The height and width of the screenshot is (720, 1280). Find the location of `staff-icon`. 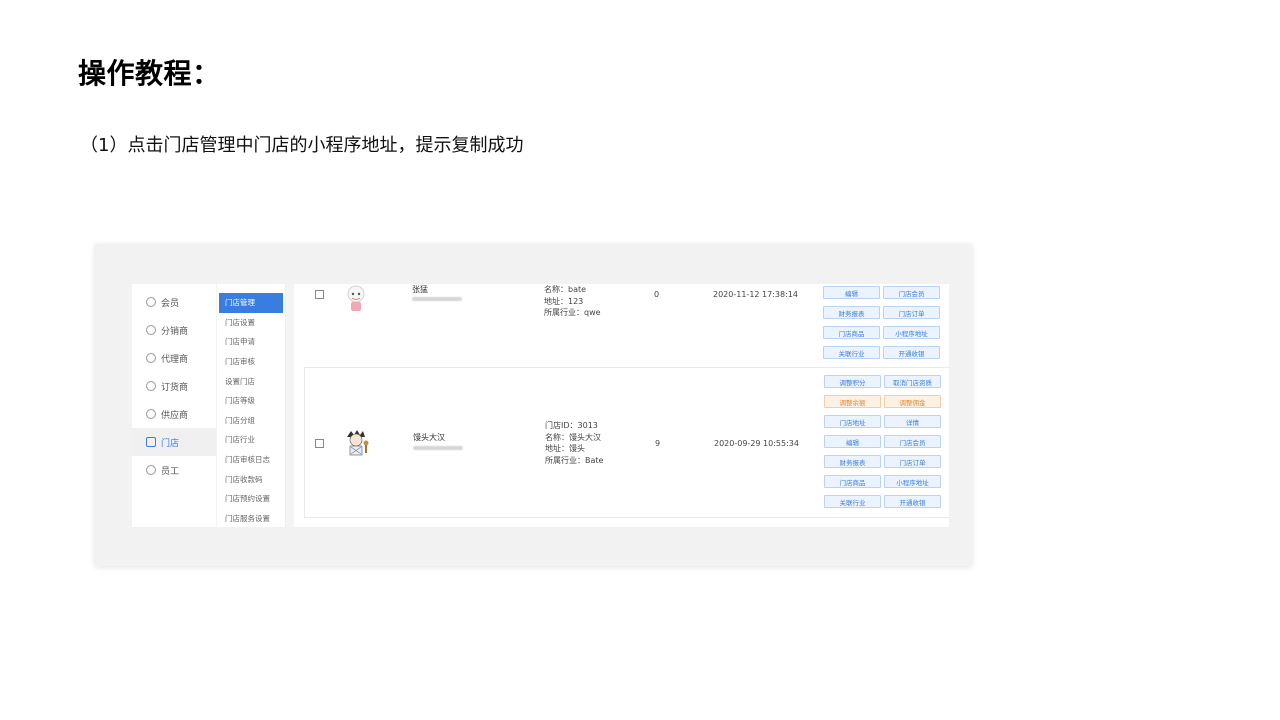

staff-icon is located at coordinates (151, 470).